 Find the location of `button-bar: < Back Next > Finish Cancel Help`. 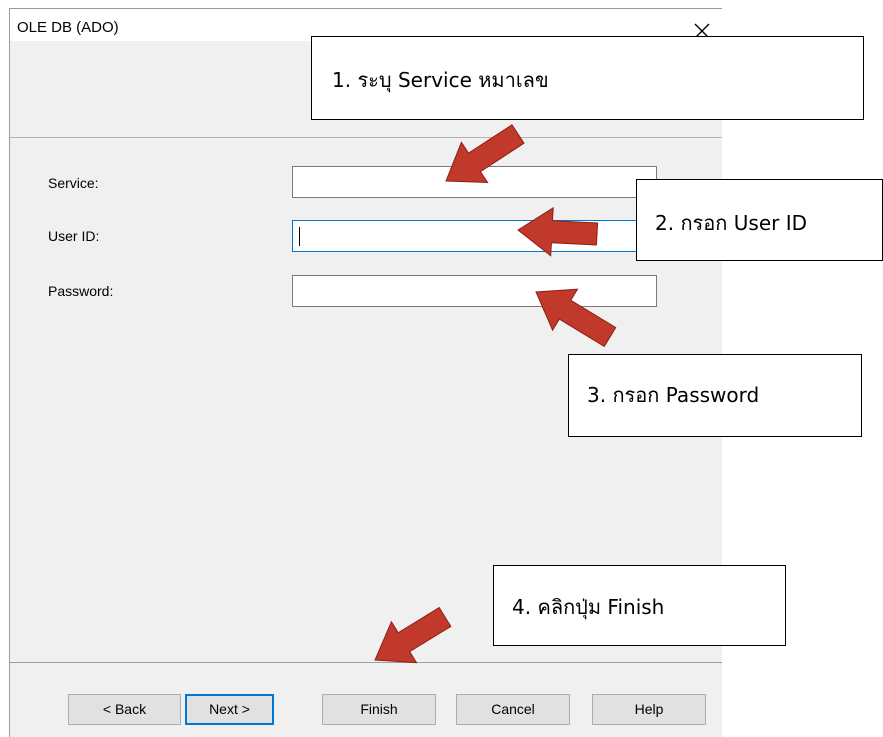

button-bar: < Back Next > Finish Cancel Help is located at coordinates (366, 700).